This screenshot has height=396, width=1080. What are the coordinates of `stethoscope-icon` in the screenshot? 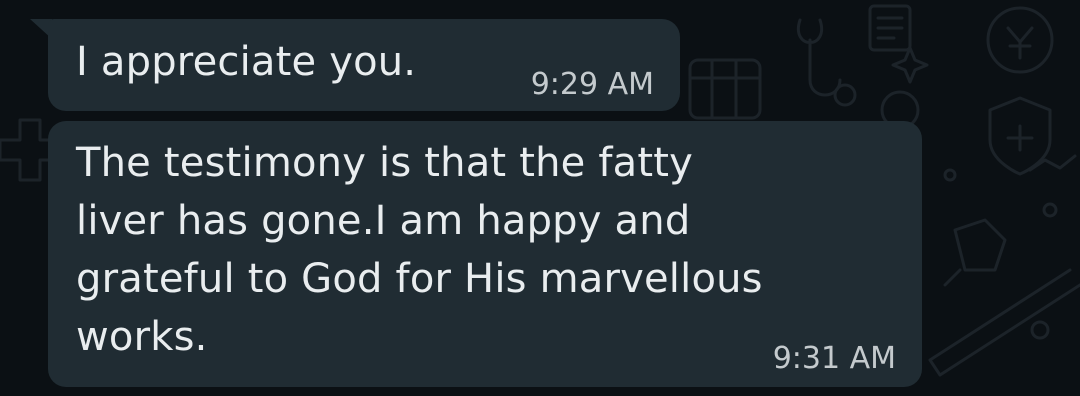 It's located at (819, 57).